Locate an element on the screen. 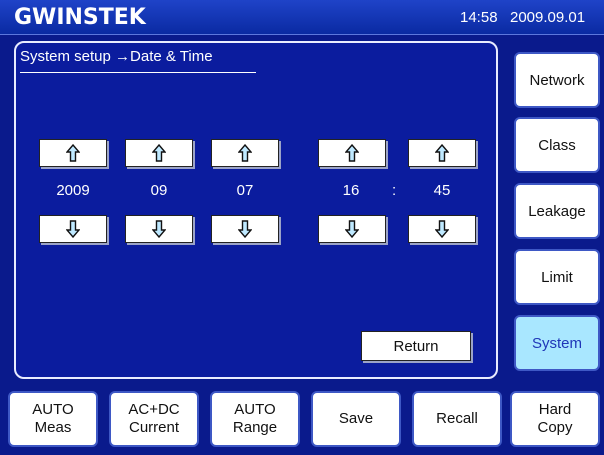  sidebar-item-class: Class is located at coordinates (557, 145).